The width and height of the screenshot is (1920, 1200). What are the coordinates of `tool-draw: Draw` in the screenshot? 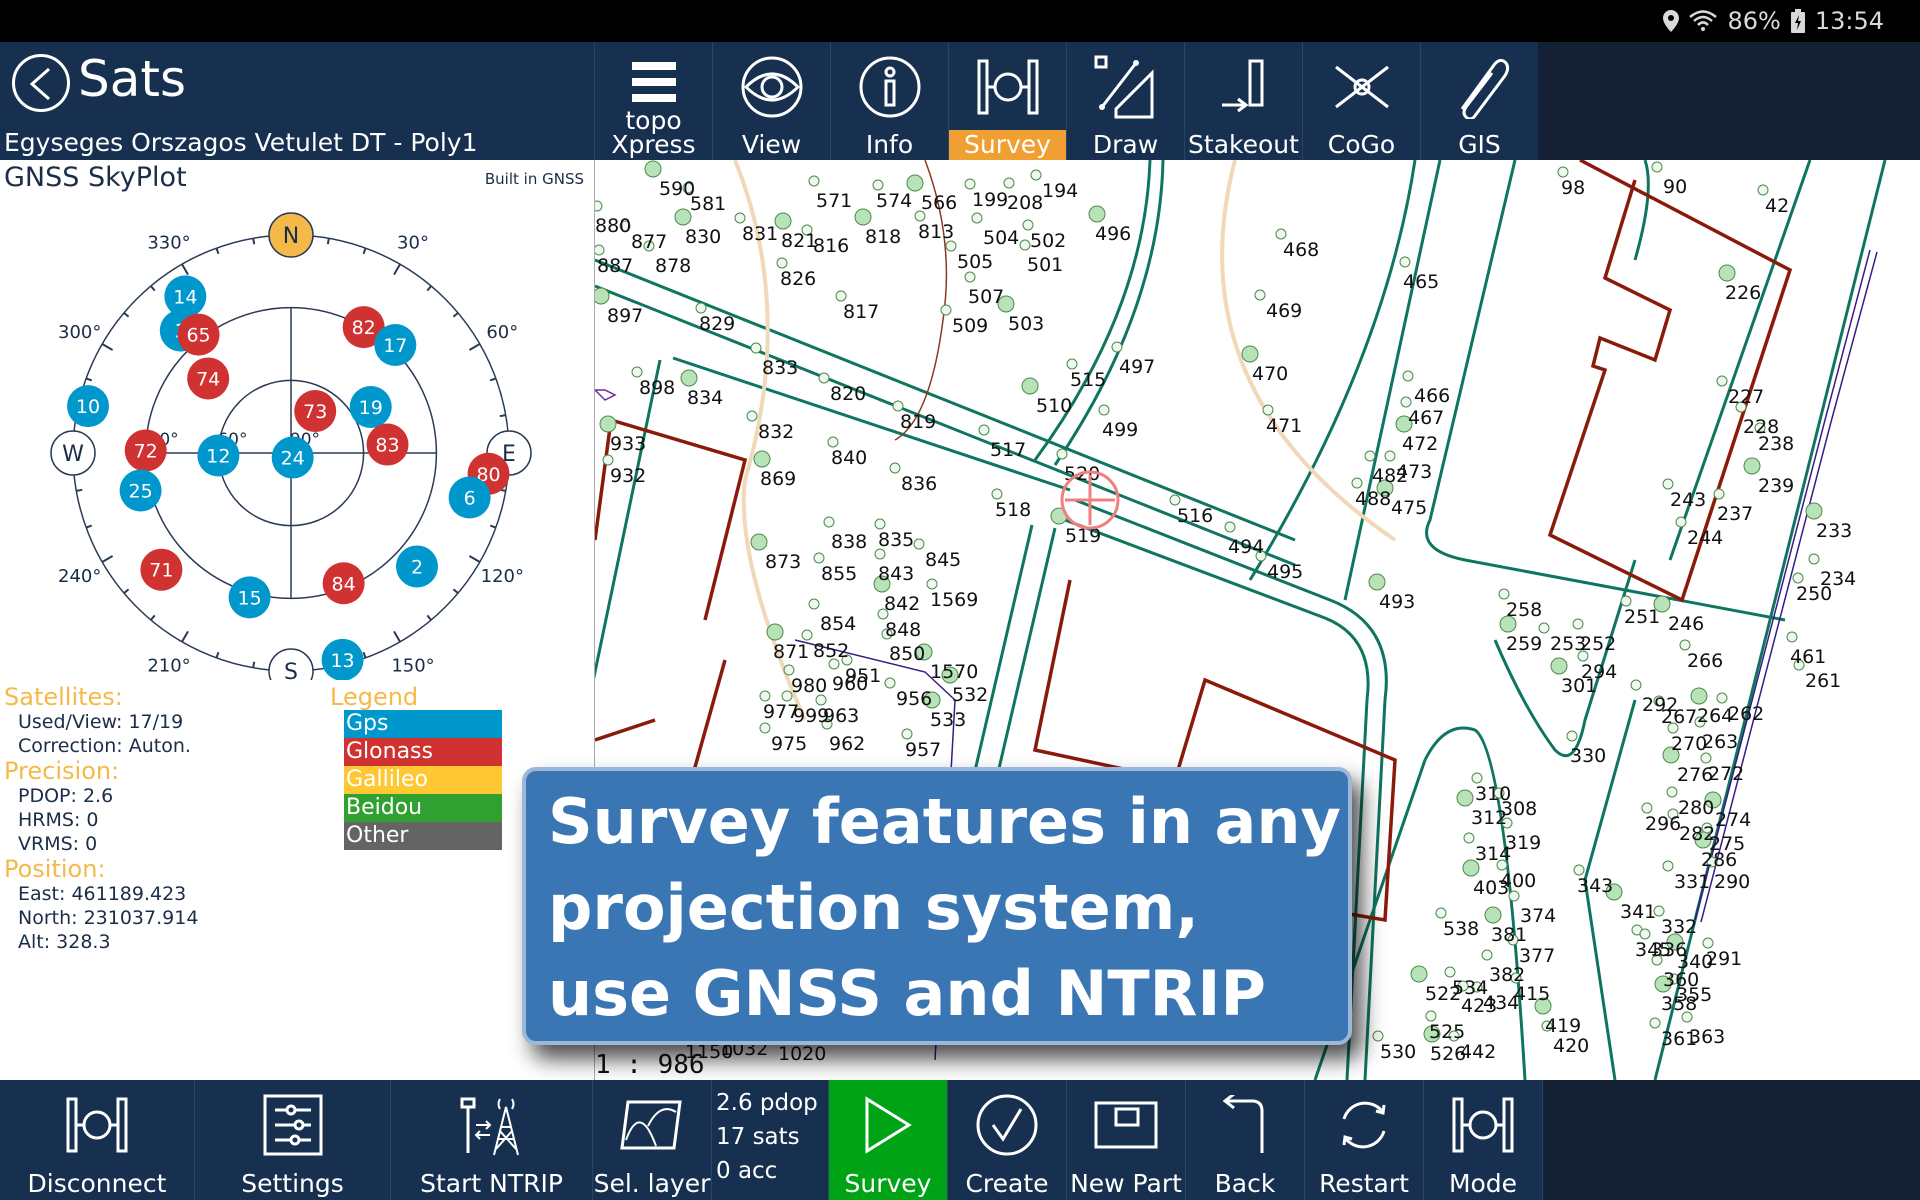 It's located at (1125, 101).